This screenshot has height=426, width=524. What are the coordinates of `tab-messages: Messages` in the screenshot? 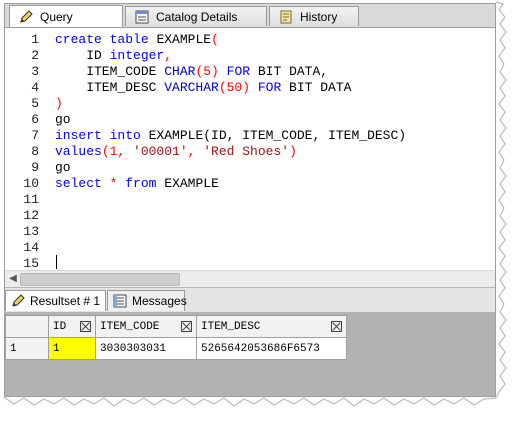 It's located at (147, 300).